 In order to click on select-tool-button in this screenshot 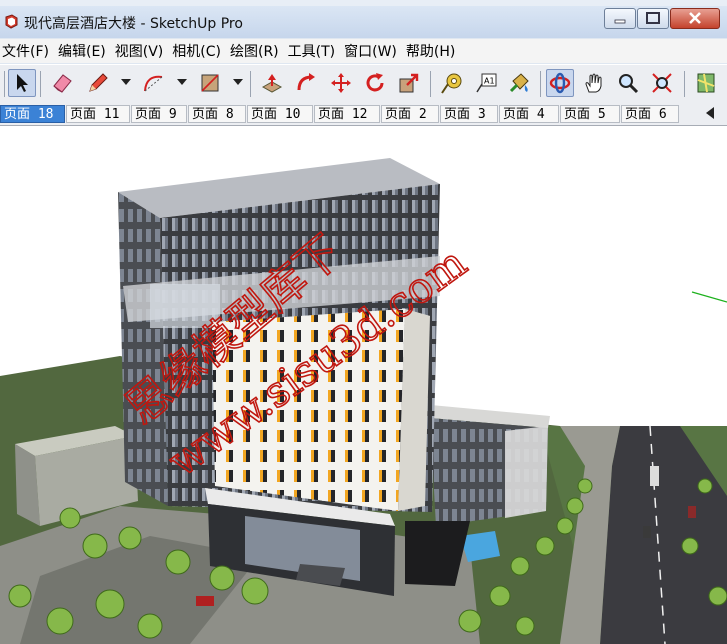, I will do `click(22, 83)`.